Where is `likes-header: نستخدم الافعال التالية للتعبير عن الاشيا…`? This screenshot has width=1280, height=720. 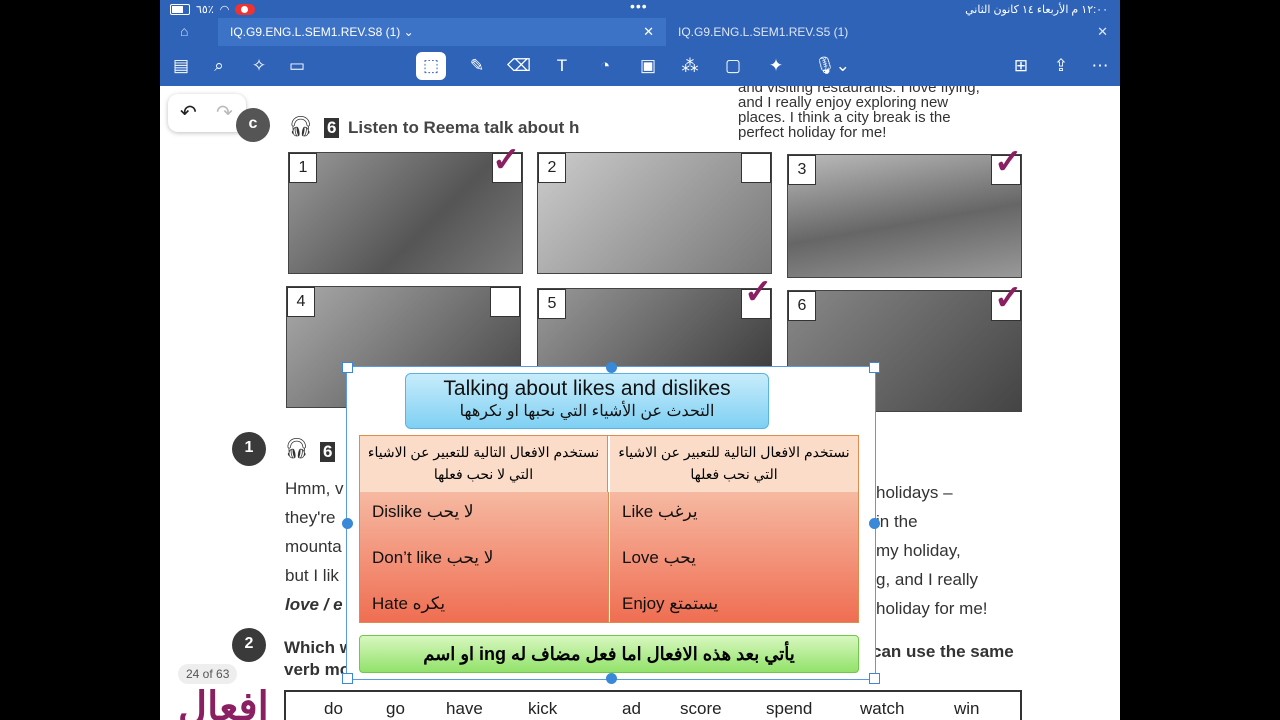
likes-header: نستخدم الافعال التالية للتعبير عن الاشيا… is located at coordinates (734, 464).